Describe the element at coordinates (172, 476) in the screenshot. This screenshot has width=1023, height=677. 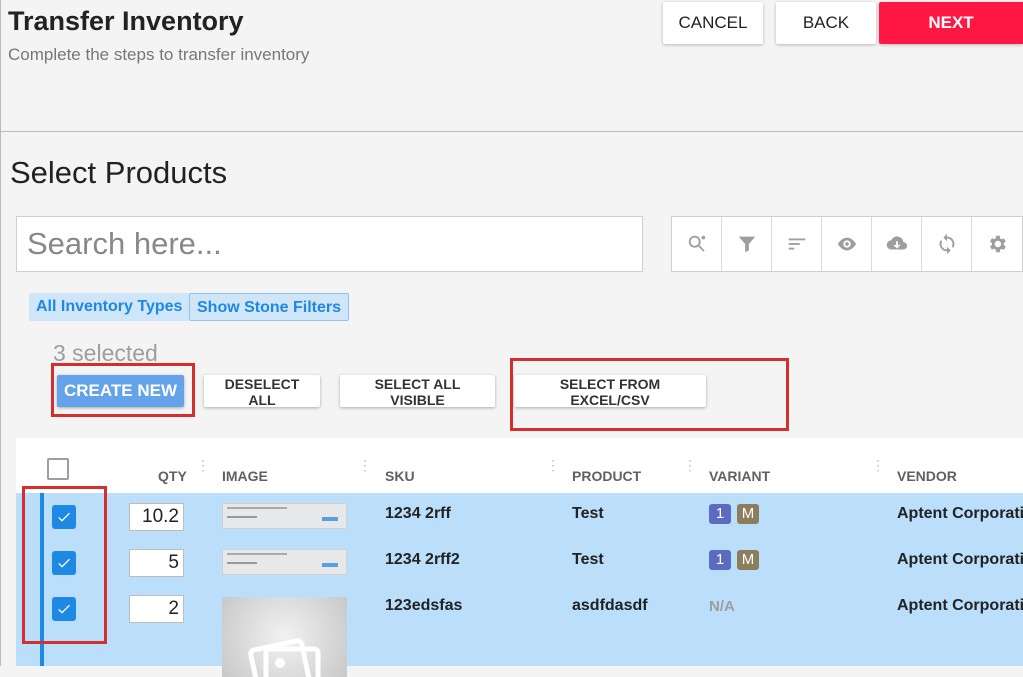
I see `column-header-qty: QTY` at that location.